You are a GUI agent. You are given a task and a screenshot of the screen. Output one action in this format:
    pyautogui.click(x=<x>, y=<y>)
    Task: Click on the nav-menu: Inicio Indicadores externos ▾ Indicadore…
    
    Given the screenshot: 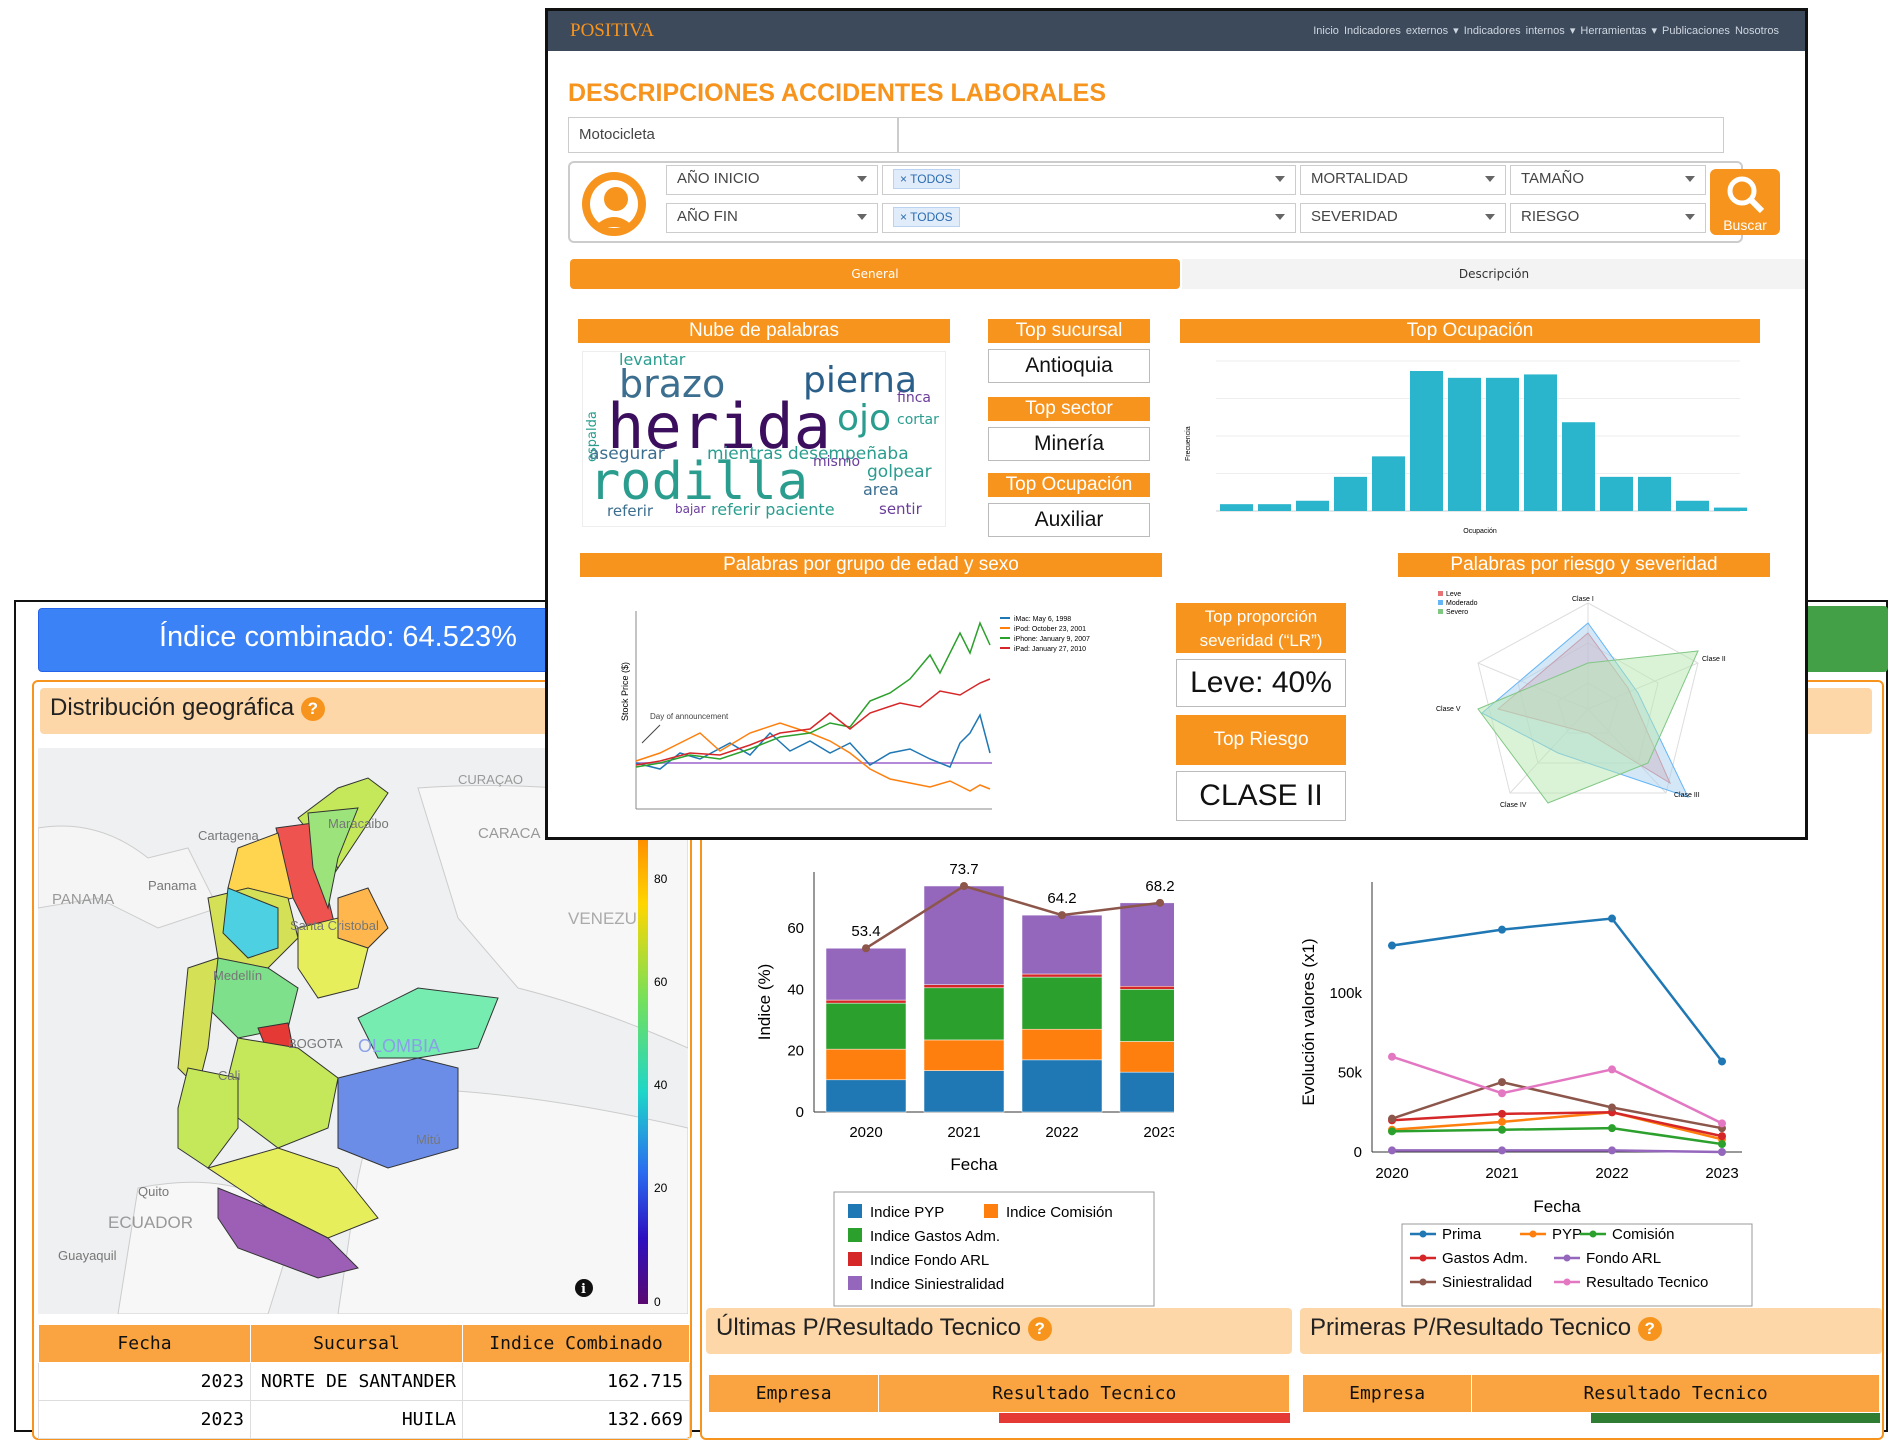 What is the action you would take?
    pyautogui.click(x=1546, y=30)
    